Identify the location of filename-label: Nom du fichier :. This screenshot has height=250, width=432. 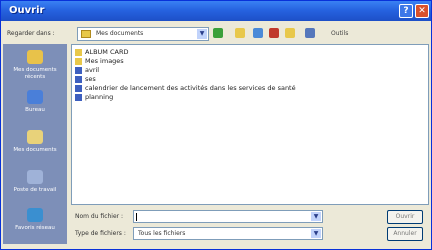
(99, 216).